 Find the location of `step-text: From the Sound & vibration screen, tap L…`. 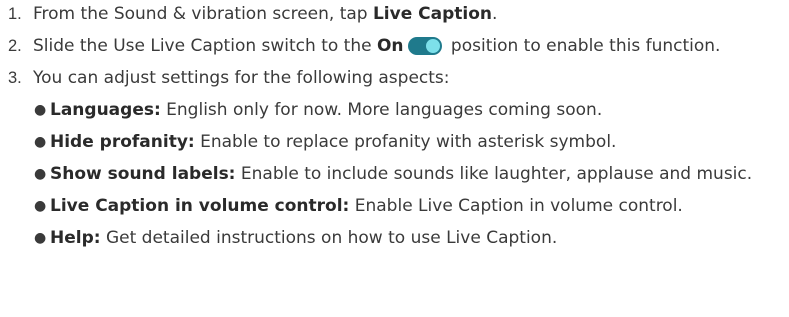

step-text: From the Sound & vibration screen, tap L… is located at coordinates (407, 14).